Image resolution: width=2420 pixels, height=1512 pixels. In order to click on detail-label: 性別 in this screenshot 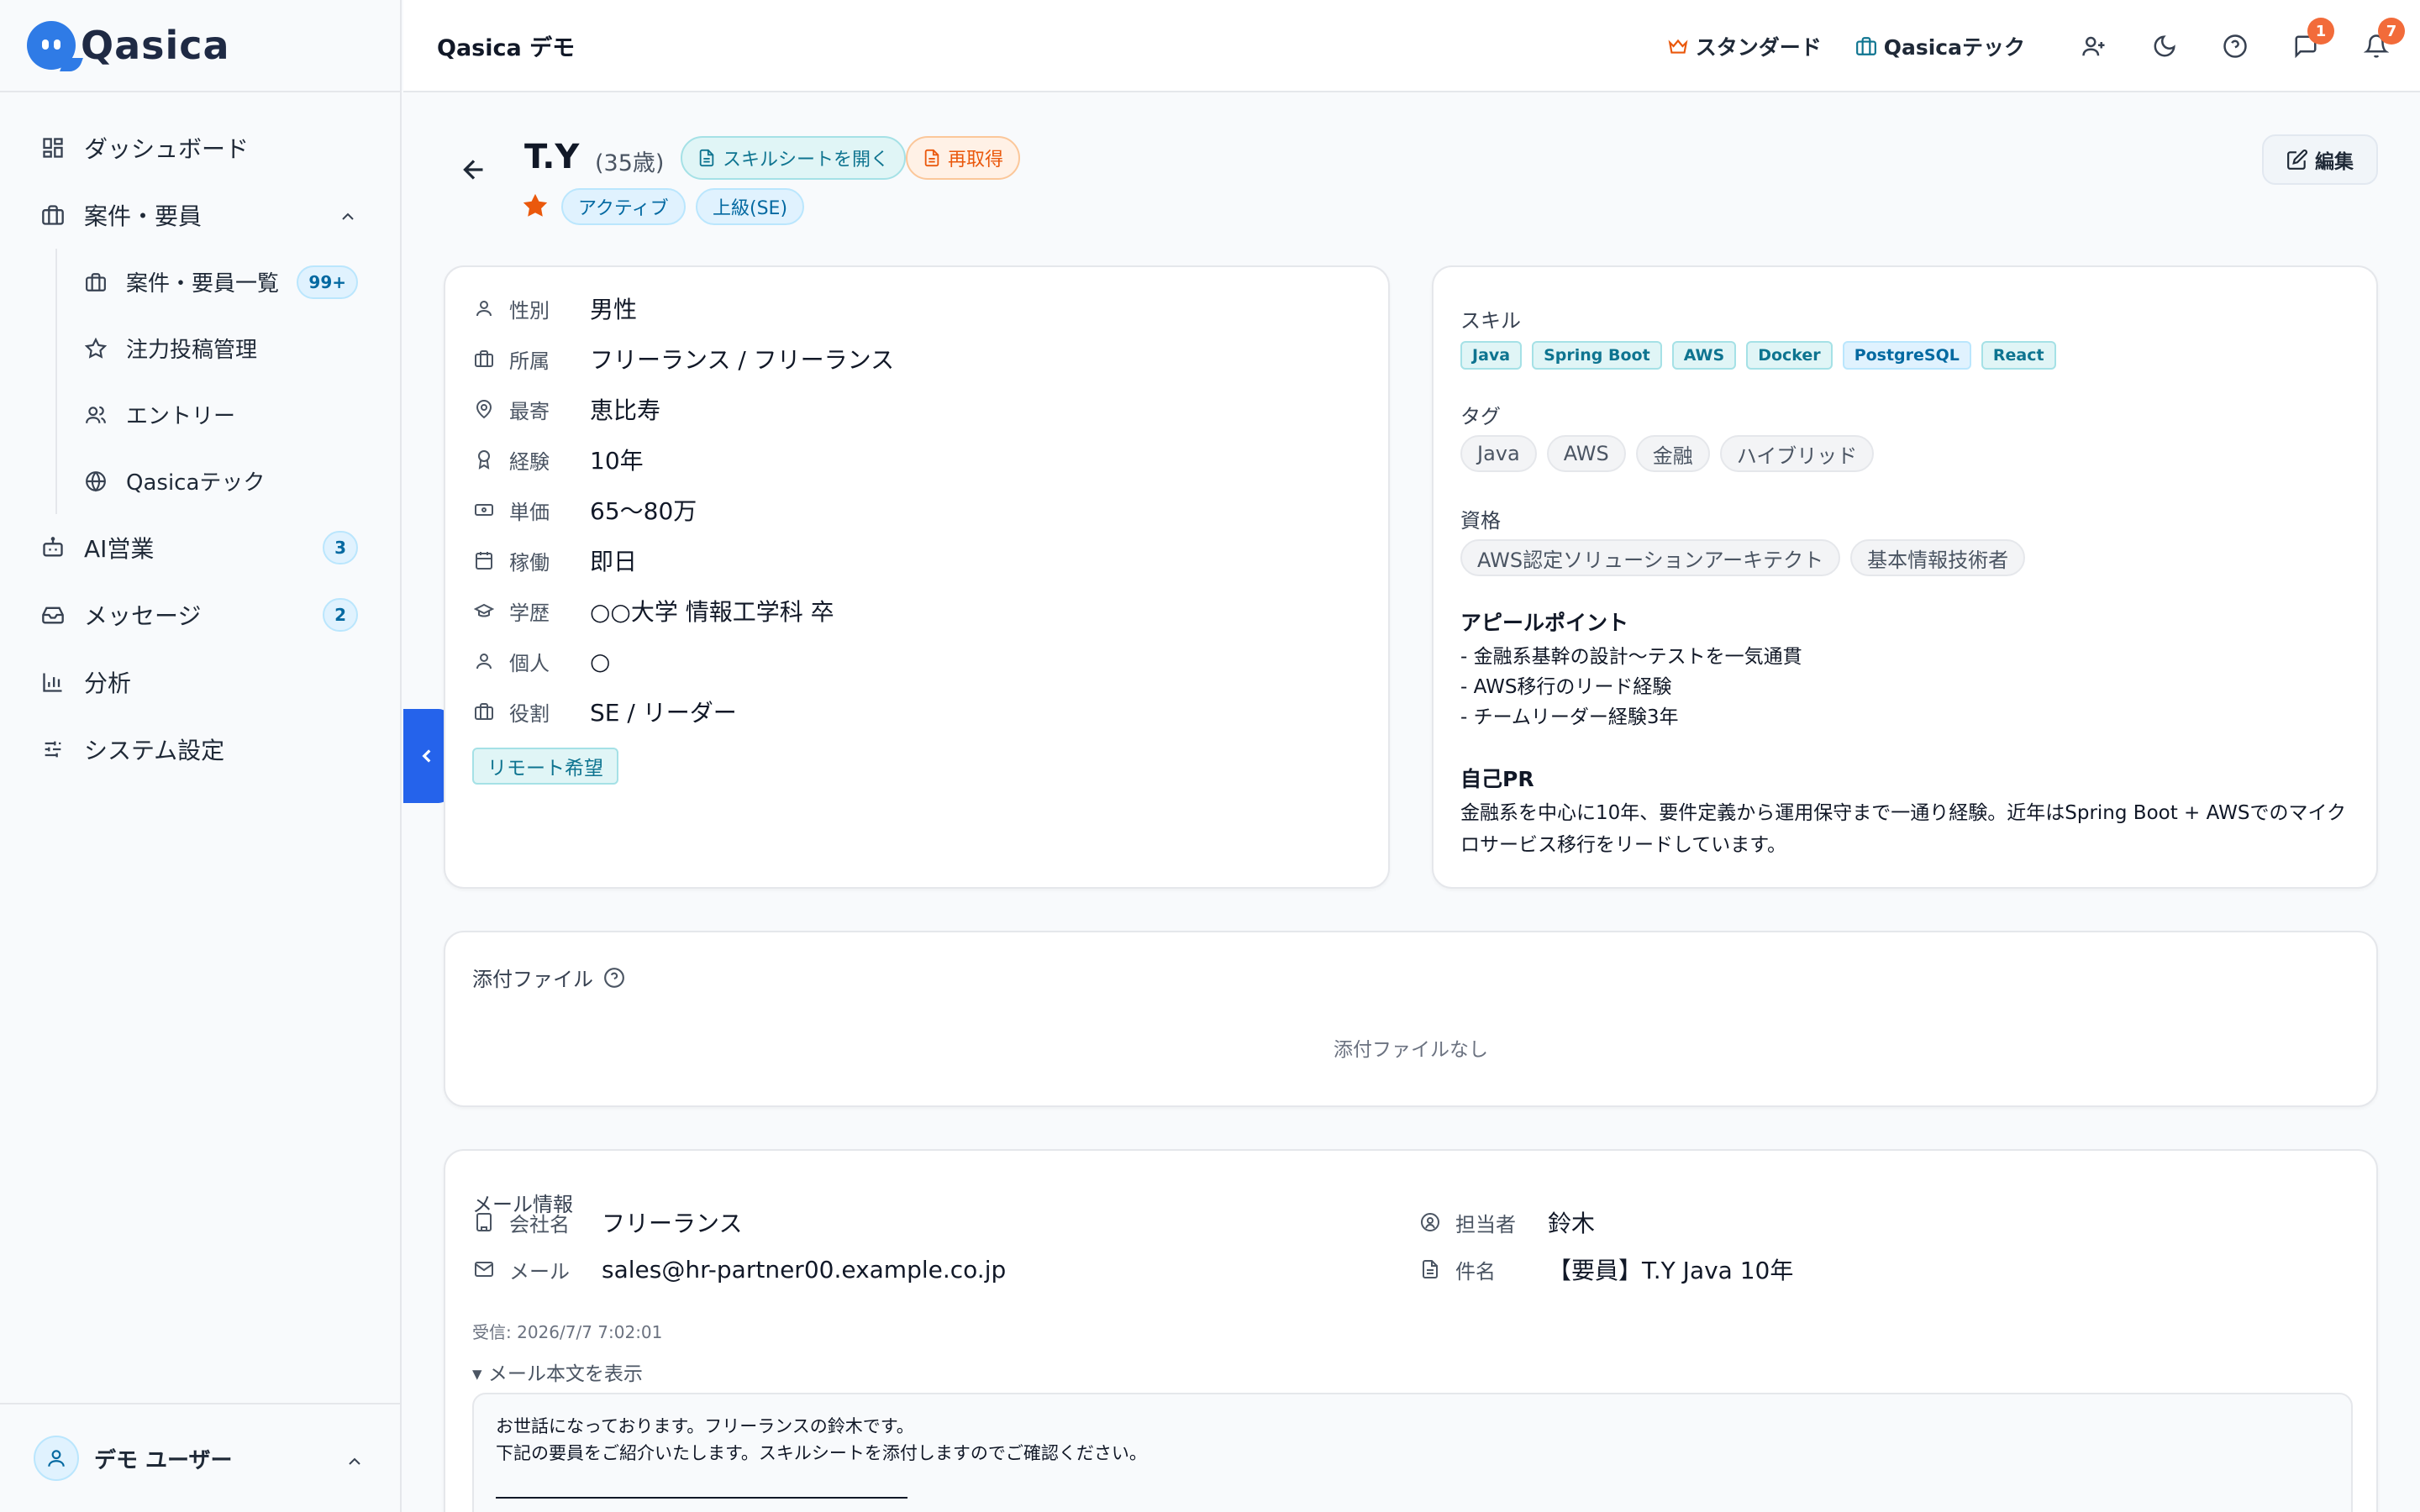, I will do `click(529, 310)`.